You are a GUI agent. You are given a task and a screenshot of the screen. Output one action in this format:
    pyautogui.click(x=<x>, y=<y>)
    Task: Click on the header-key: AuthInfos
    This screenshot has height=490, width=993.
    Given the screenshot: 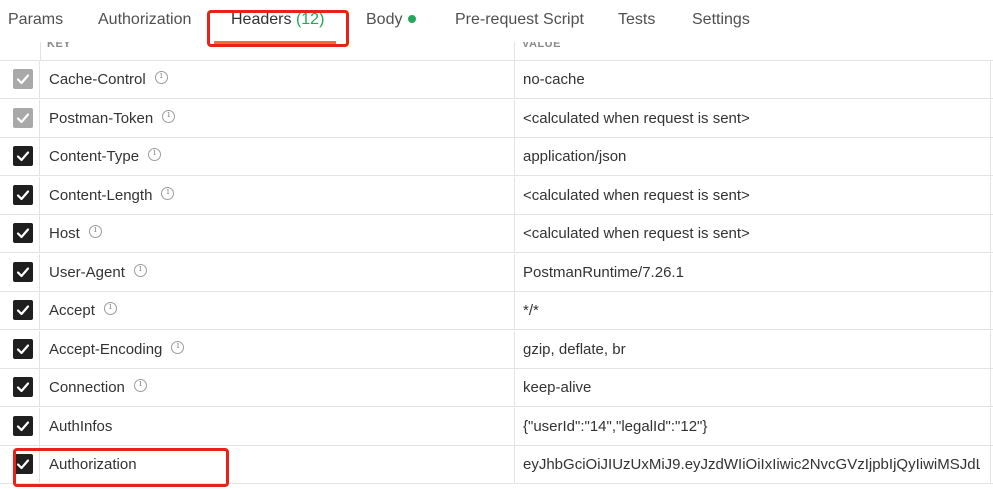 What is the action you would take?
    pyautogui.click(x=80, y=426)
    